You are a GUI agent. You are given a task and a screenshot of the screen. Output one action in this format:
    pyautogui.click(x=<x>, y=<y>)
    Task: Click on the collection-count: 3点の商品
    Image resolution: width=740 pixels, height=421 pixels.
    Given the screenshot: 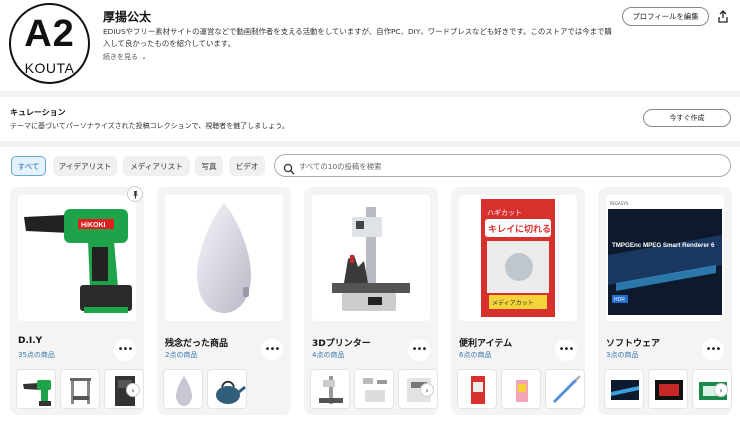 What is the action you would take?
    pyautogui.click(x=622, y=355)
    